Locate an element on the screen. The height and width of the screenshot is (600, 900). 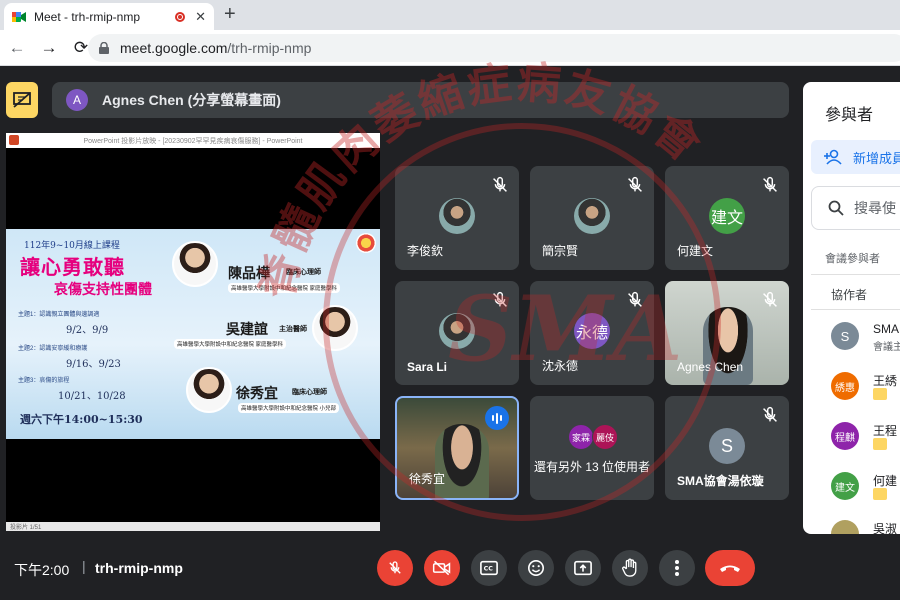
avatar: S is located at coordinates (845, 336).